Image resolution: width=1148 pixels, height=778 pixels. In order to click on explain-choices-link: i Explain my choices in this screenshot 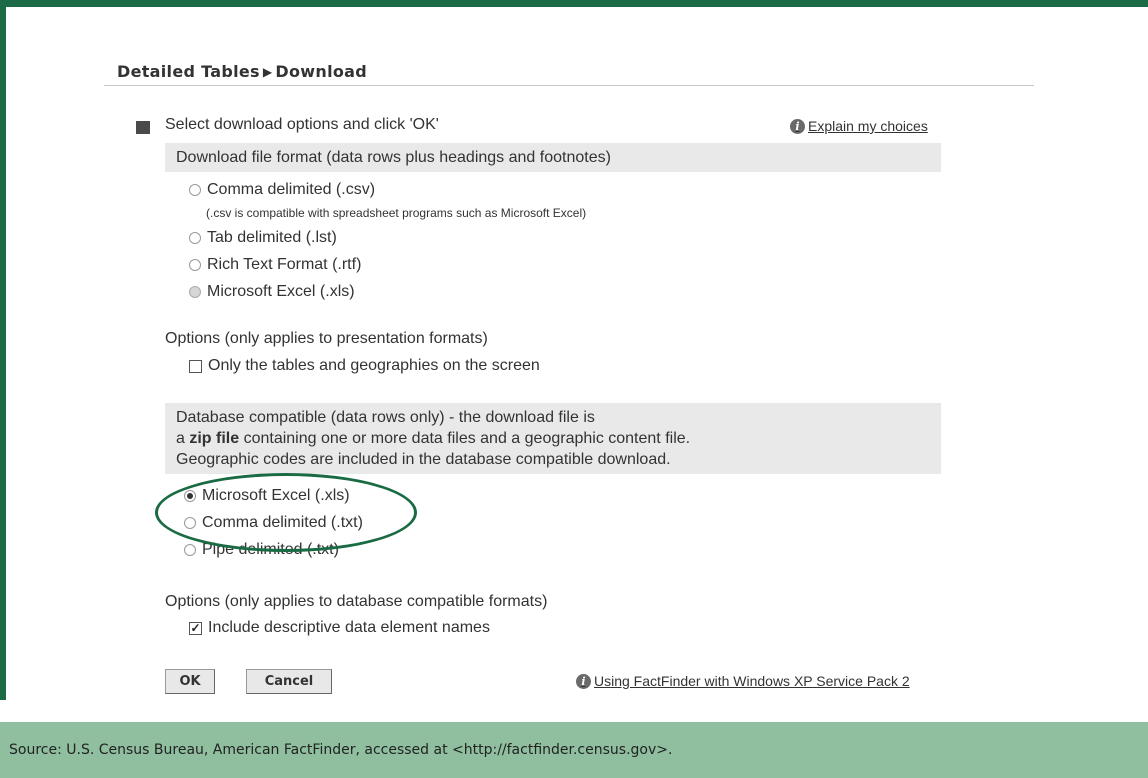, I will do `click(859, 126)`.